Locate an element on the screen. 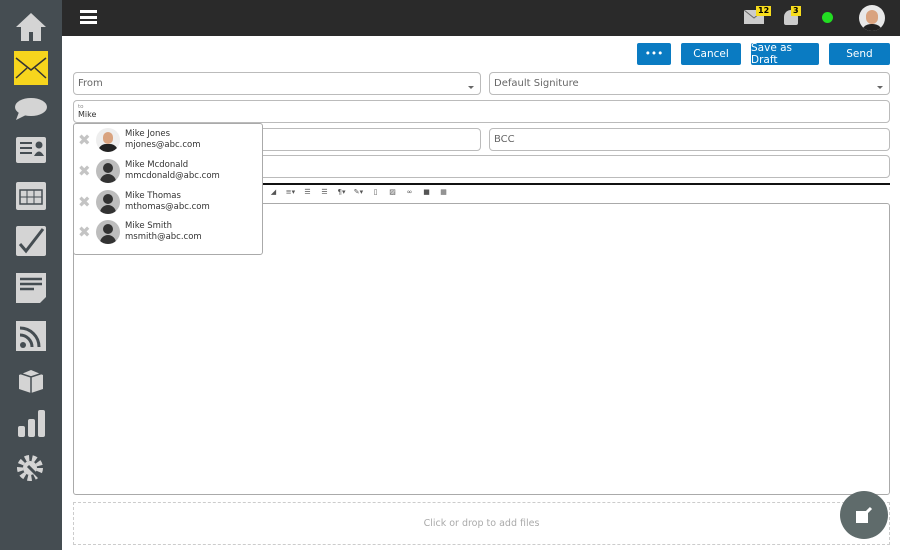 This screenshot has height=550, width=900. send-button: Send is located at coordinates (859, 54).